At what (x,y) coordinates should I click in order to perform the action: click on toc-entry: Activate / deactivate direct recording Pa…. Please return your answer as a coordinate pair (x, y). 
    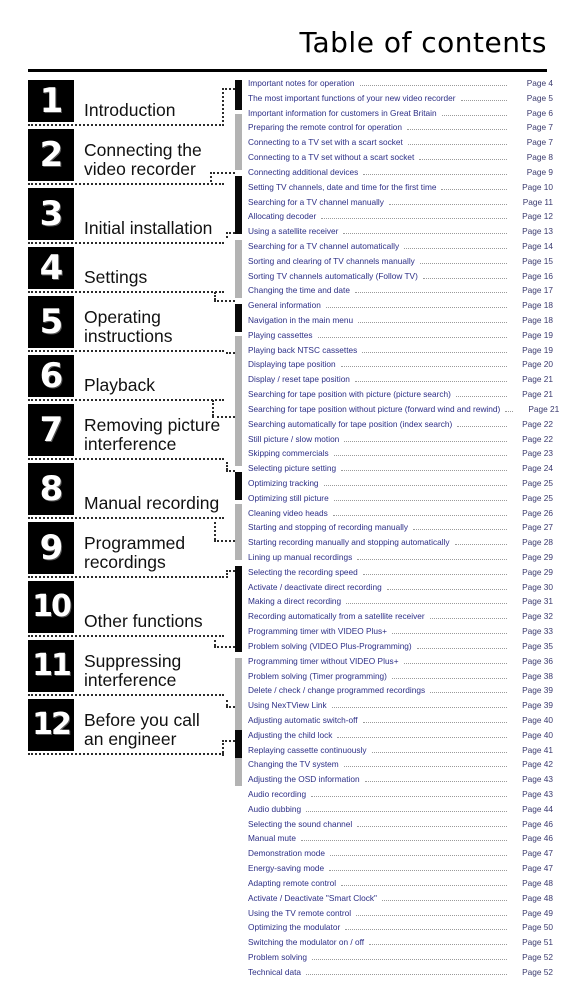
    Looking at the image, I should click on (400, 589).